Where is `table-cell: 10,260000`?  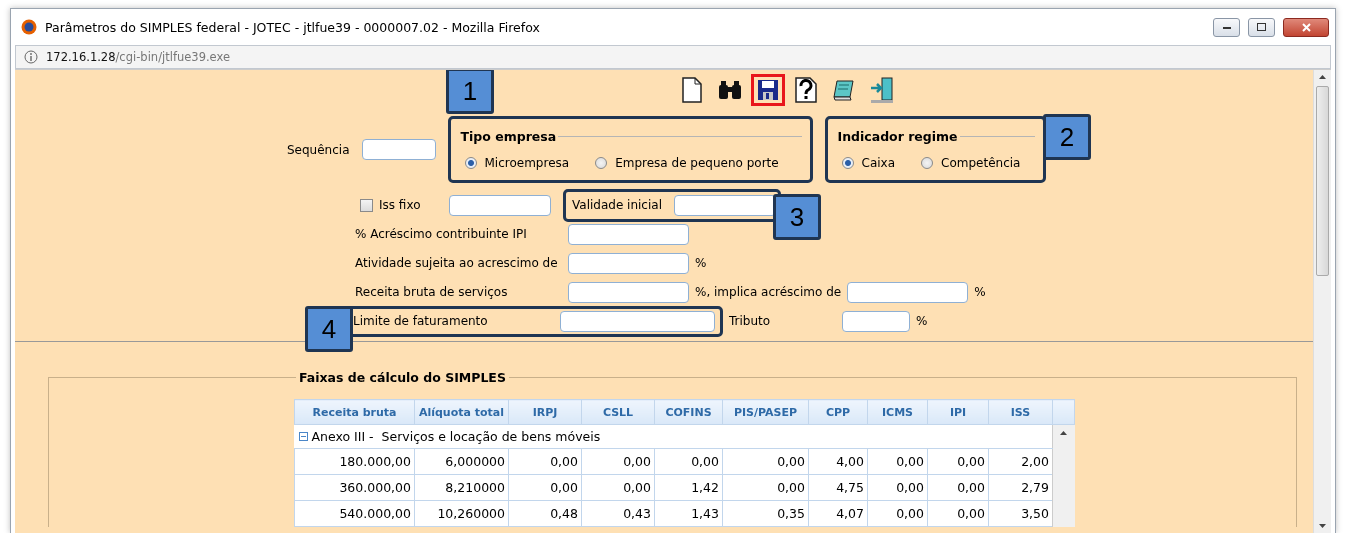 table-cell: 10,260000 is located at coordinates (461, 513).